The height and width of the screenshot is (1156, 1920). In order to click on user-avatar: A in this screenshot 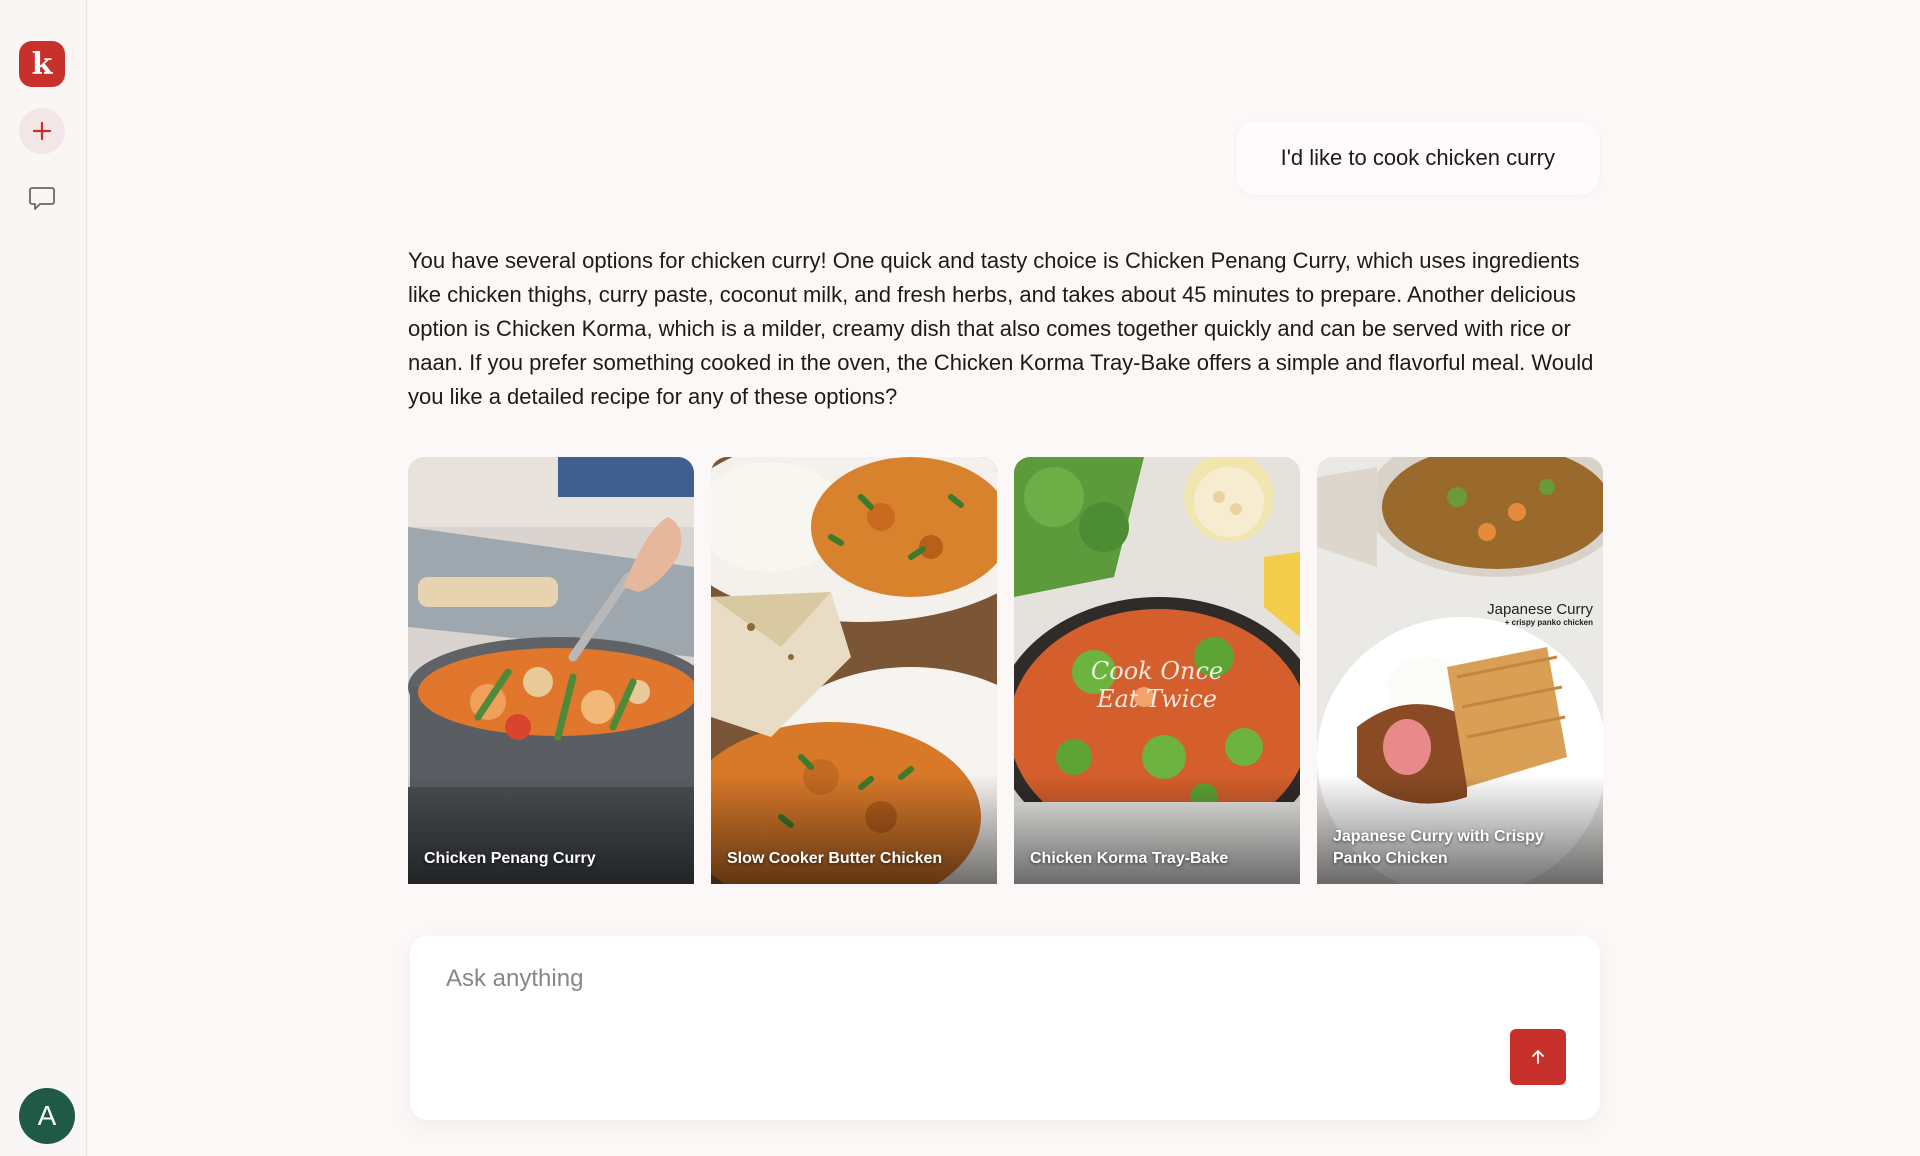, I will do `click(47, 1116)`.